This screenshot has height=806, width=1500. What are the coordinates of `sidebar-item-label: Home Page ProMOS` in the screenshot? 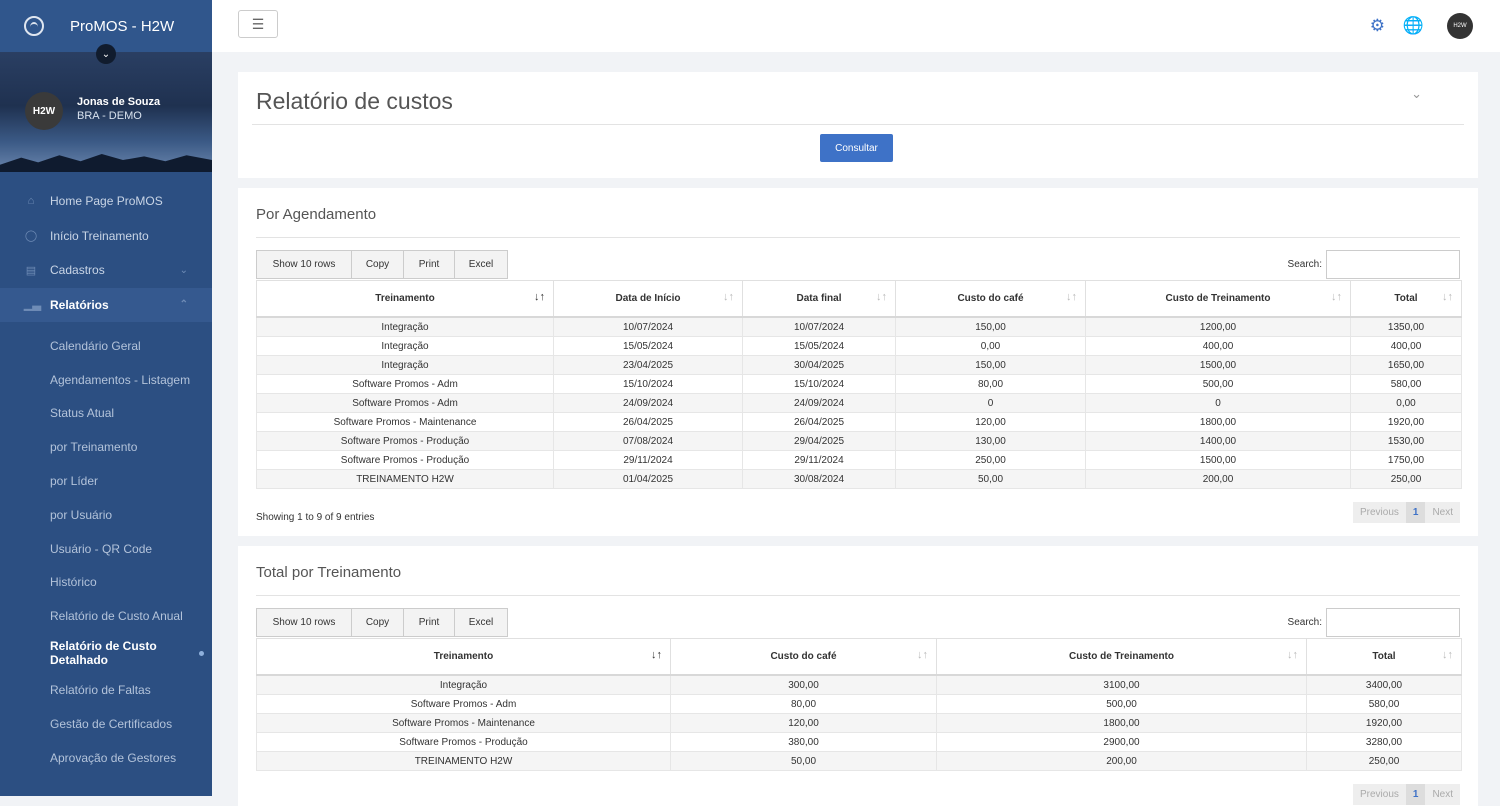 It's located at (106, 201).